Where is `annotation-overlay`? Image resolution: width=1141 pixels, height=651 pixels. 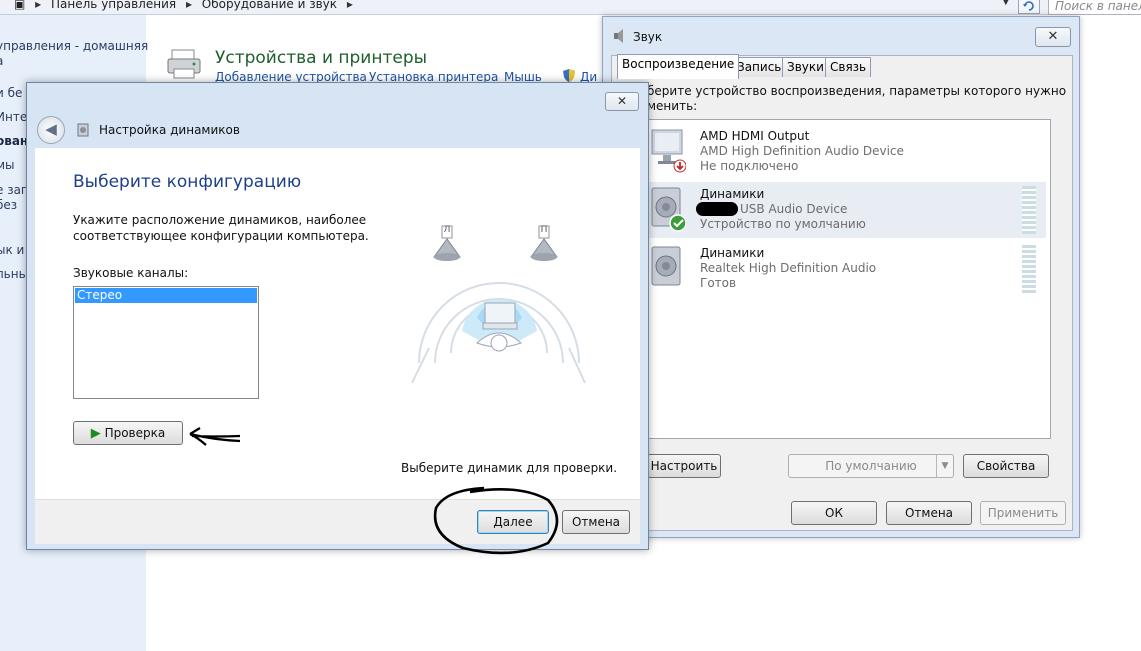
annotation-overlay is located at coordinates (374, 491).